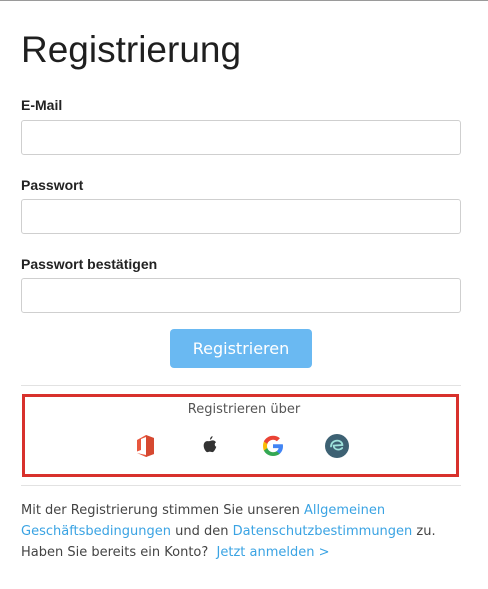  I want to click on page-title: Registrierung, so click(131, 49).